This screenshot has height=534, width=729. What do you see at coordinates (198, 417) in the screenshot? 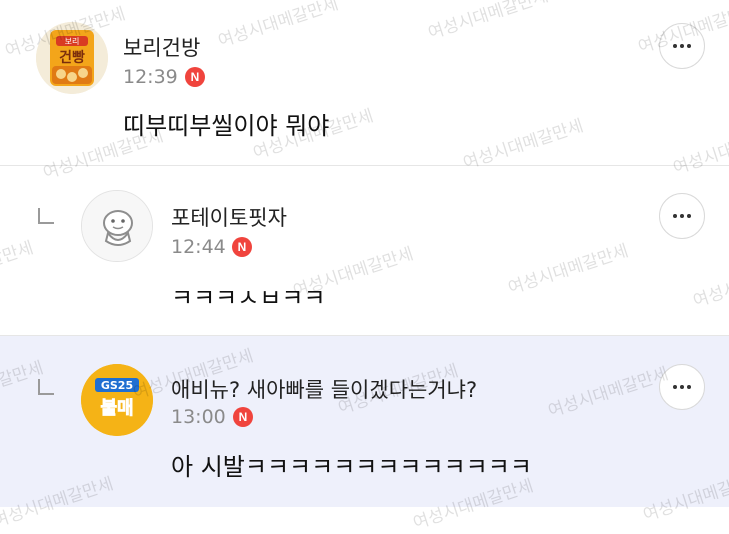
I see `comment-time: 13:00` at bounding box center [198, 417].